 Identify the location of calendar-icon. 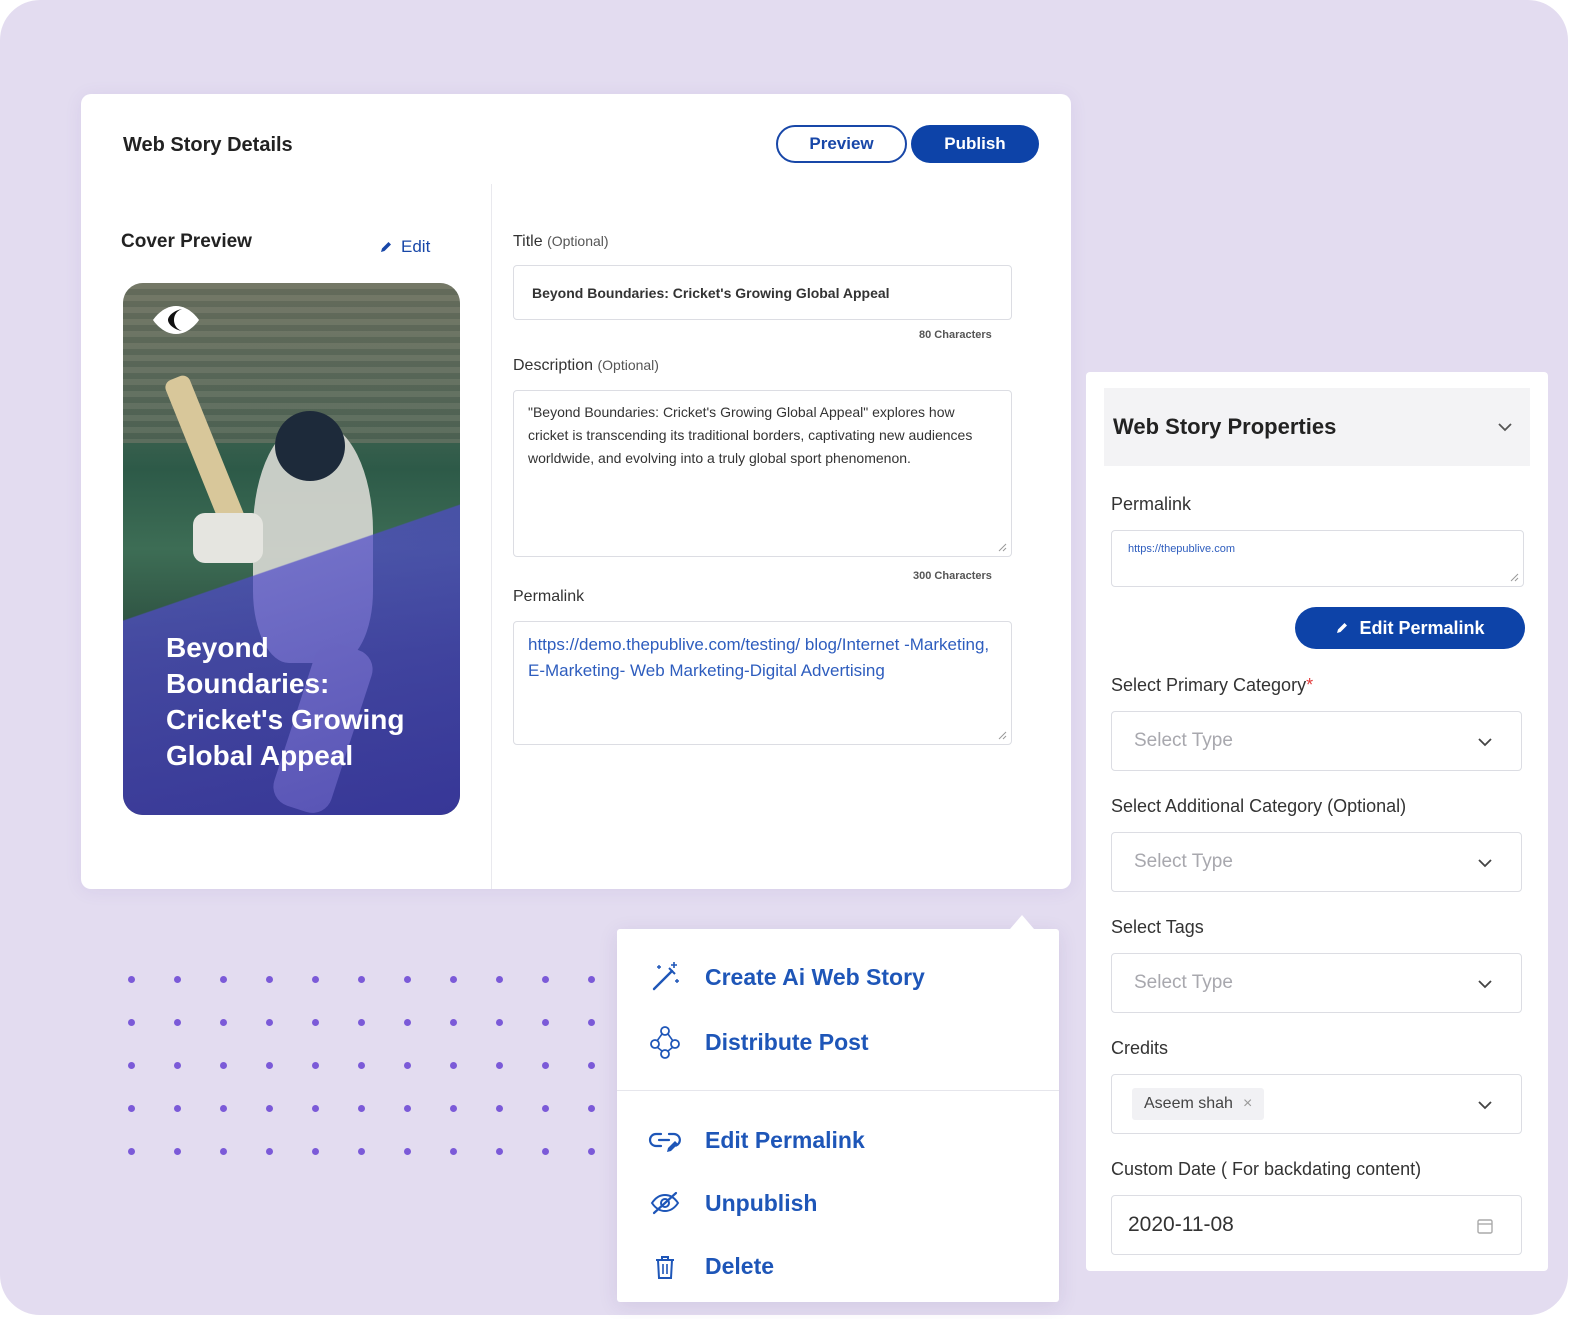
(1485, 1226).